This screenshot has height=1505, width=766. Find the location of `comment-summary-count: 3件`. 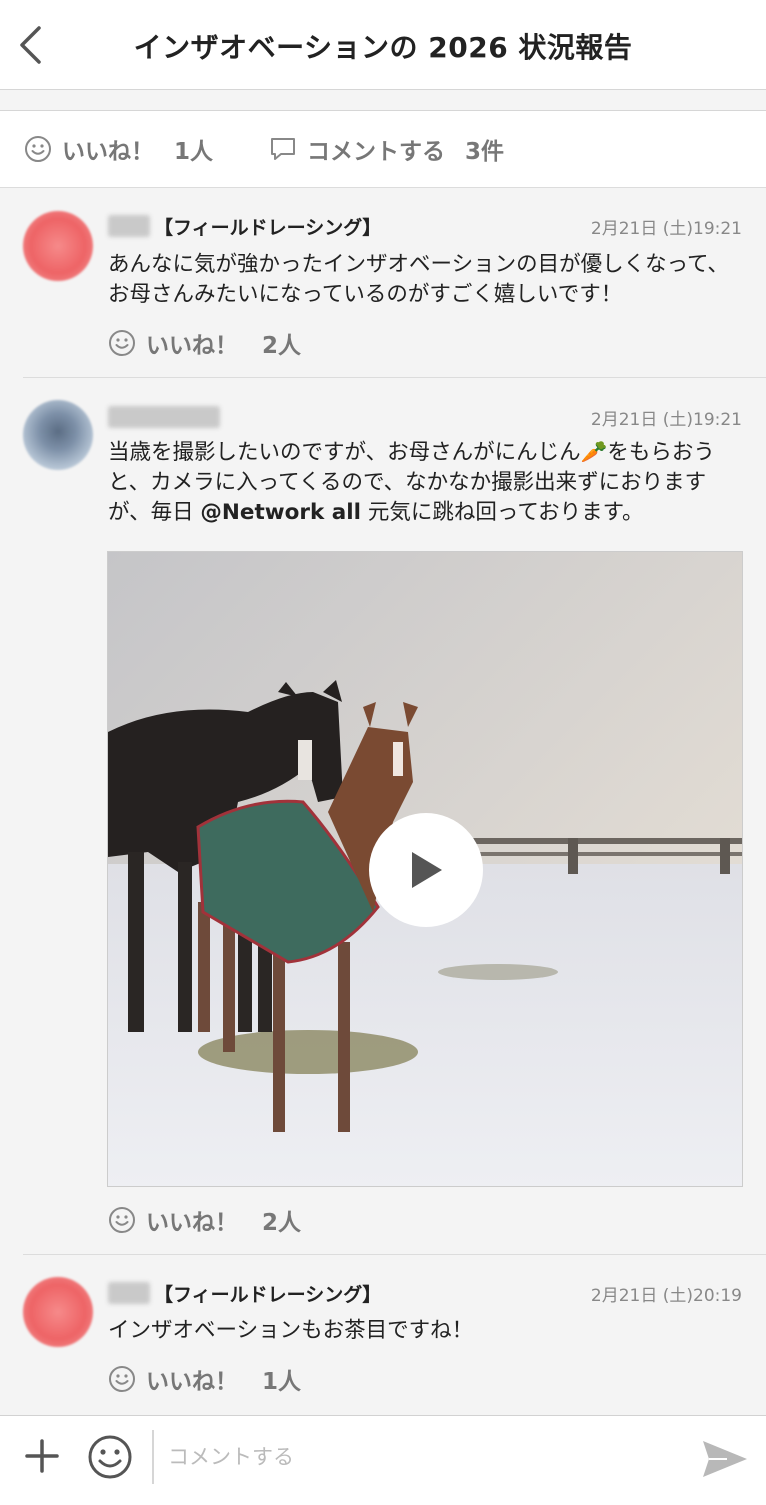

comment-summary-count: 3件 is located at coordinates (485, 152).